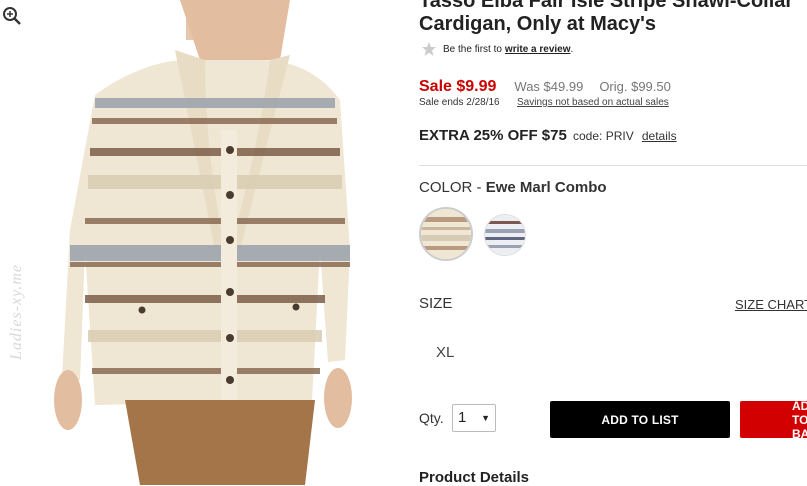 Image resolution: width=807 pixels, height=486 pixels. Describe the element at coordinates (493, 135) in the screenshot. I see `promo-headline: EXTRA 25% OFF $75` at that location.